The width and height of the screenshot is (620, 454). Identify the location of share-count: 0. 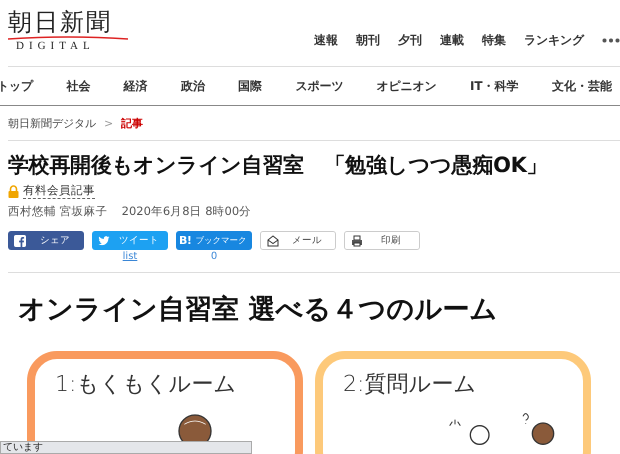
(214, 256).